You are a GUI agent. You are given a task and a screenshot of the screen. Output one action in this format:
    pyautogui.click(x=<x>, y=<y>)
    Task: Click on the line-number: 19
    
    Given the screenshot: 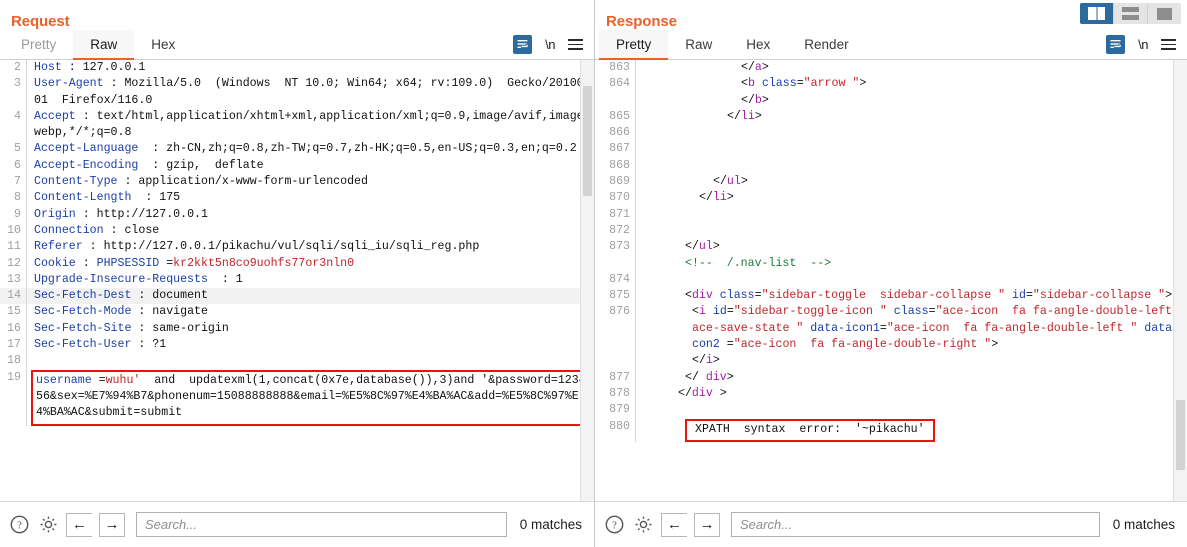 What is the action you would take?
    pyautogui.click(x=14, y=377)
    